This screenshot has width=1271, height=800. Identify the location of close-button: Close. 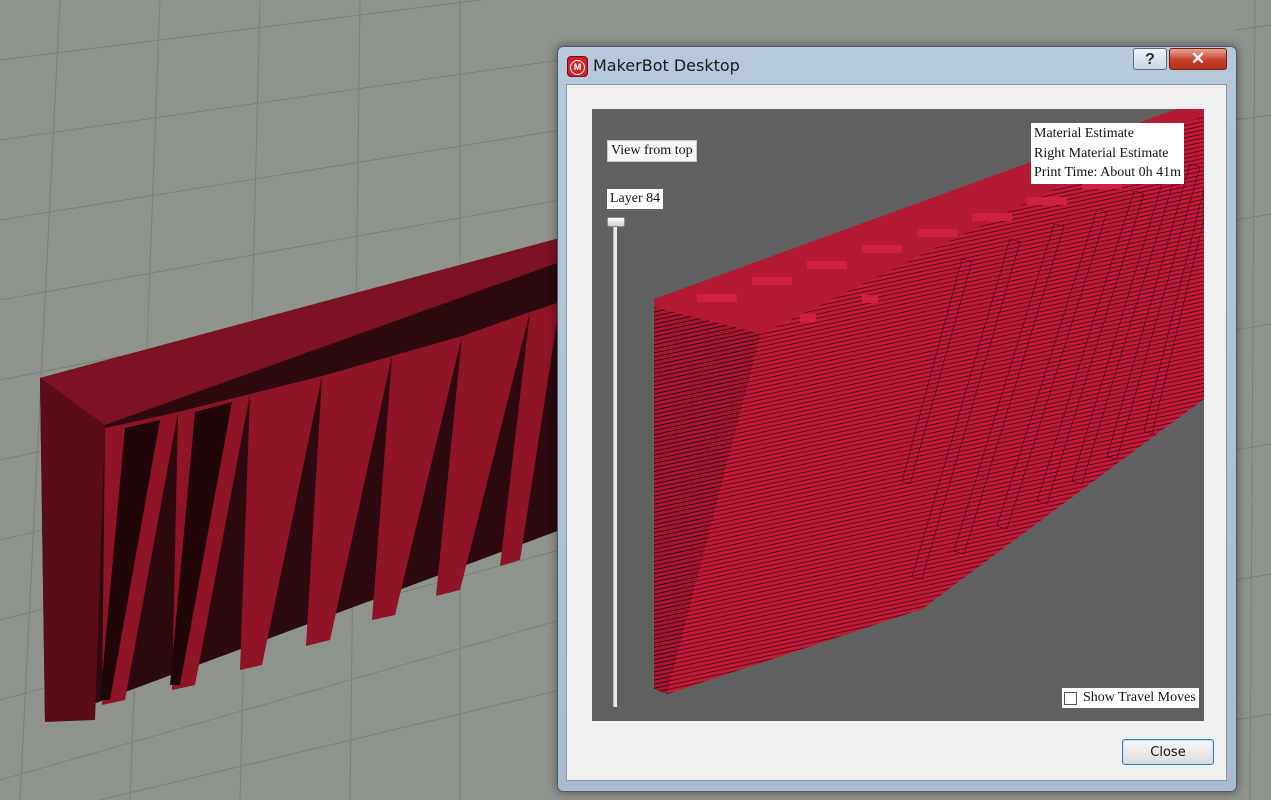
(1168, 752).